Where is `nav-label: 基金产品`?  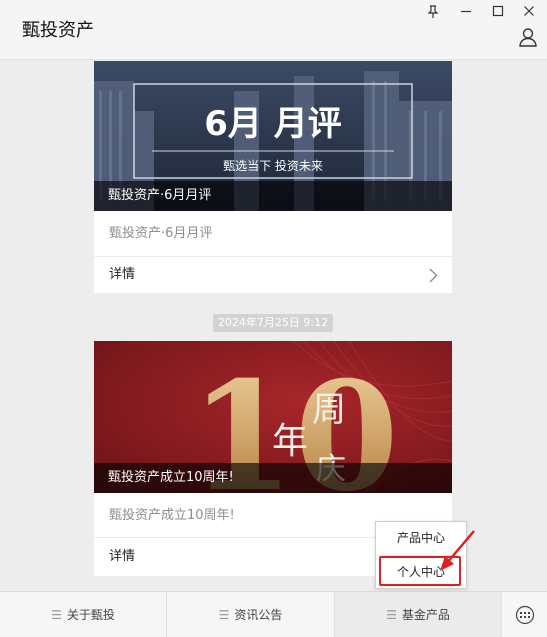
nav-label: 基金产品 is located at coordinates (425, 615).